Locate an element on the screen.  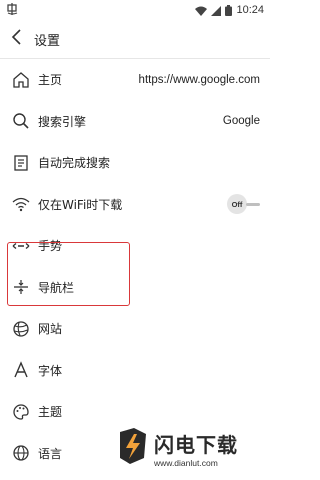
document-icon is located at coordinates (21, 163).